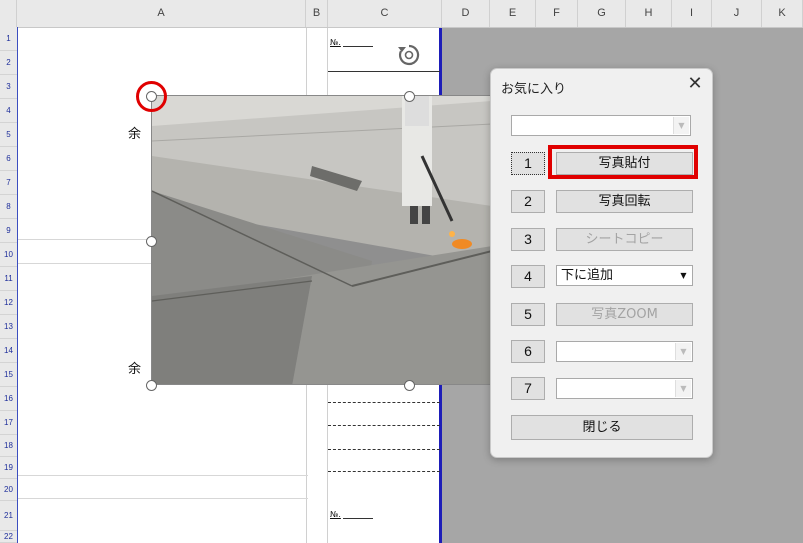 The width and height of the screenshot is (803, 543). What do you see at coordinates (737, 13) in the screenshot?
I see `column-j-header: J` at bounding box center [737, 13].